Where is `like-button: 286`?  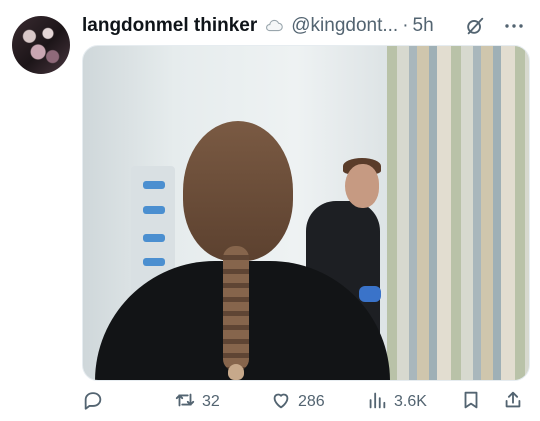 like-button: 286 is located at coordinates (297, 402).